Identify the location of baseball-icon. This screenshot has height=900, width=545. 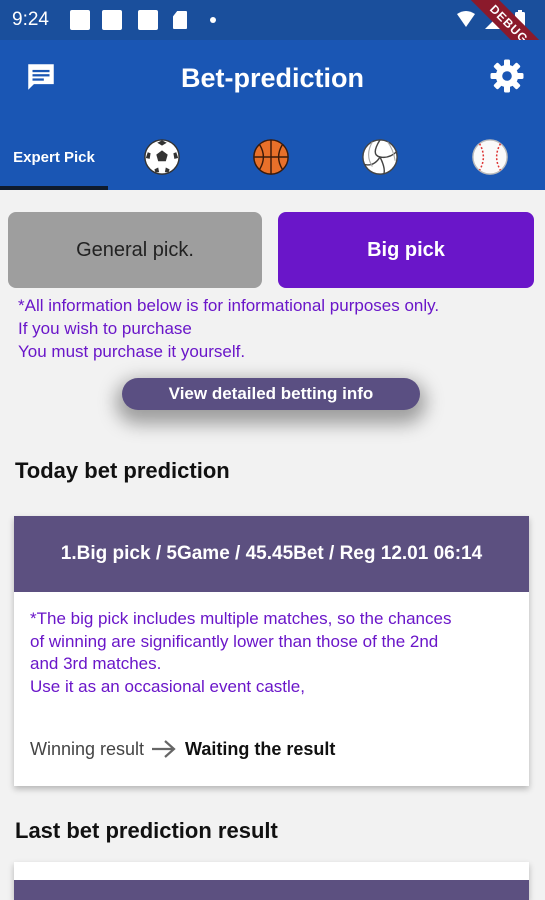
(489, 157).